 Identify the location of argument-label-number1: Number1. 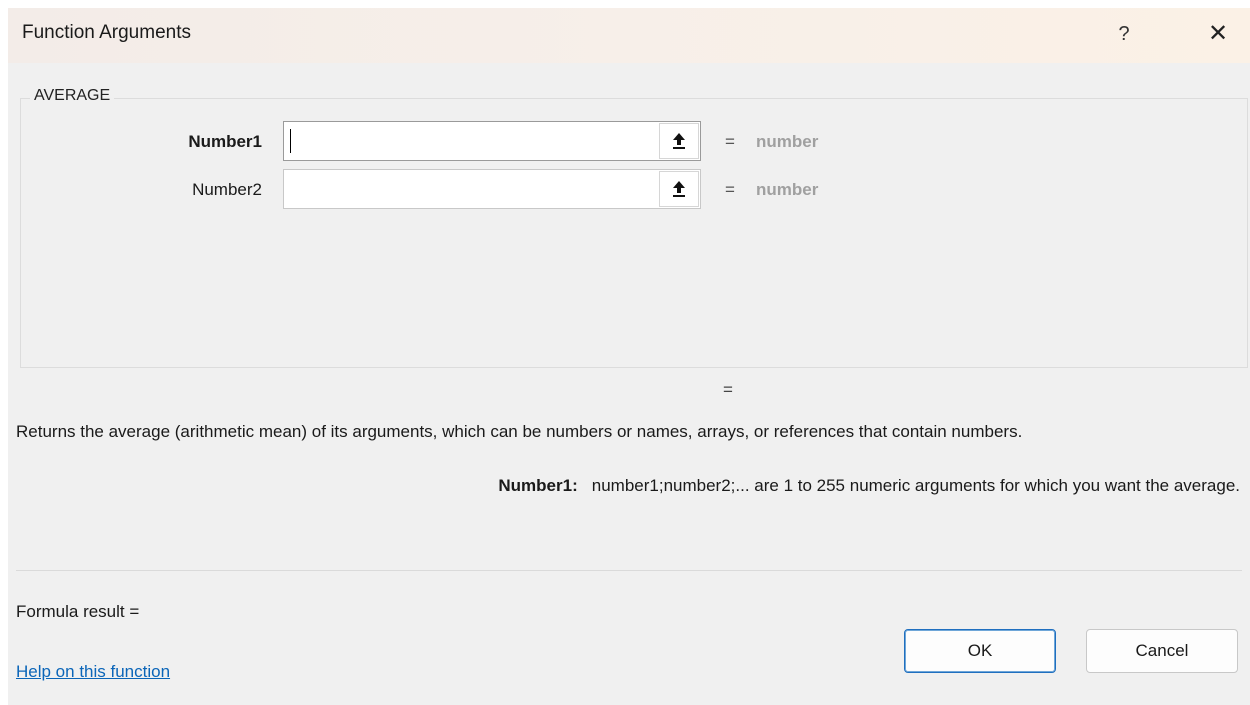
(225, 141).